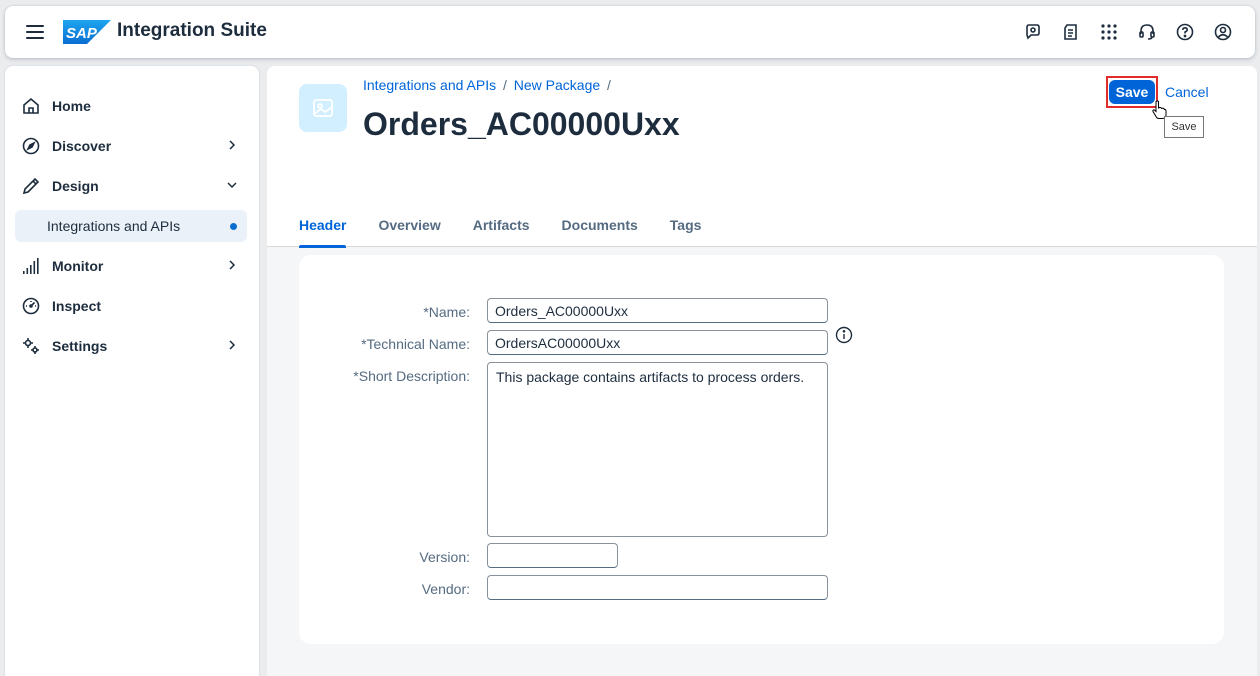 The height and width of the screenshot is (676, 1260). Describe the element at coordinates (415, 344) in the screenshot. I see `technical-name-label: *Technical Name:` at that location.